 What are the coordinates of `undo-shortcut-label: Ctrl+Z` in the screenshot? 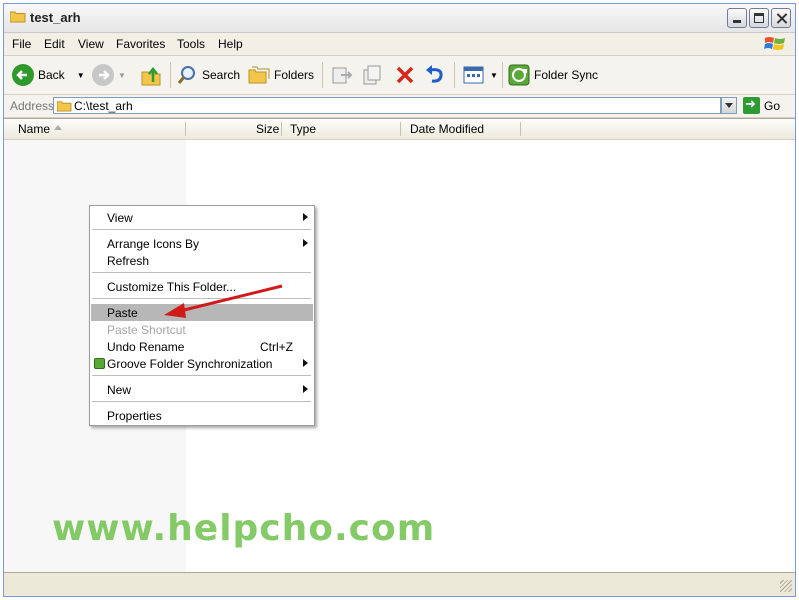 It's located at (276, 347).